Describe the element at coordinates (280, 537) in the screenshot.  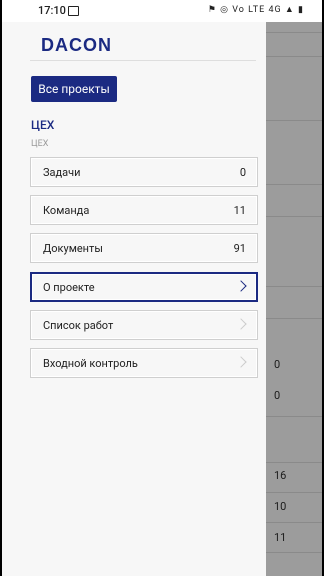
I see `background-number: 11` at that location.